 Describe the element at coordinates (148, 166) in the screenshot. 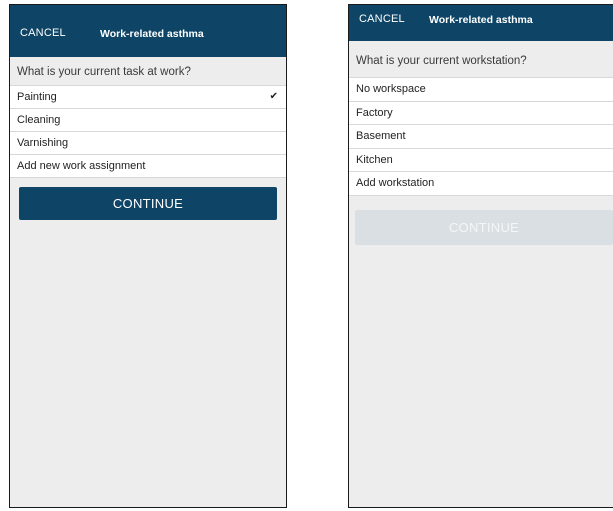

I see `add-work-assignment-item: Add new work assignment` at that location.